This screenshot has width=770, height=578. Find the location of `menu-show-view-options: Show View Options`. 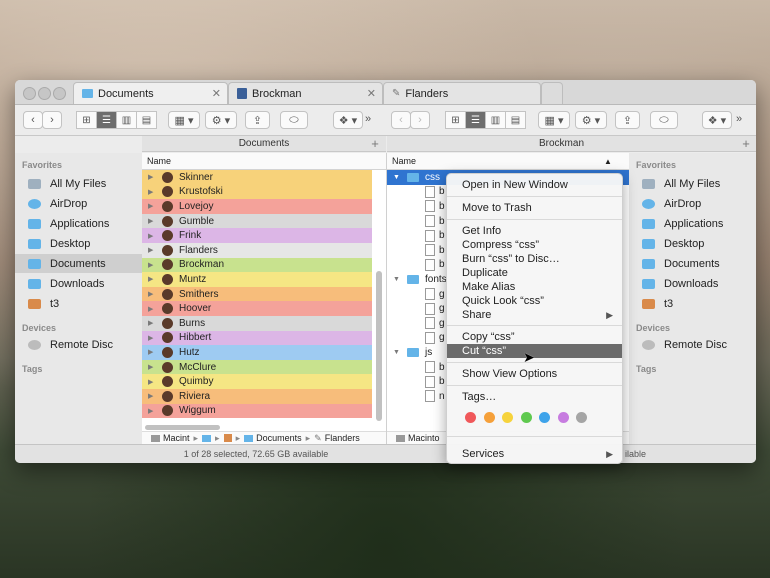

menu-show-view-options: Show View Options is located at coordinates (534, 374).